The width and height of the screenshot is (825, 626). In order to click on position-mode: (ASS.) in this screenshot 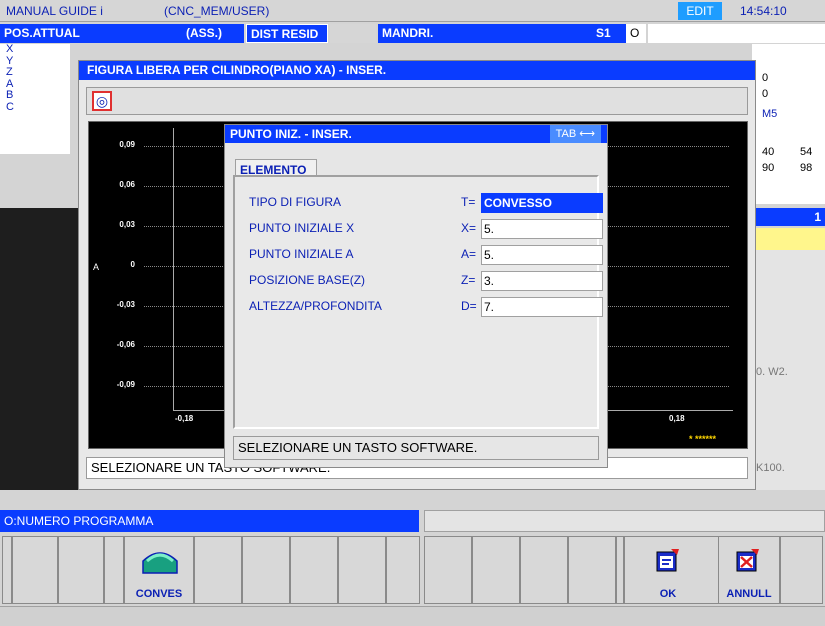, I will do `click(204, 33)`.